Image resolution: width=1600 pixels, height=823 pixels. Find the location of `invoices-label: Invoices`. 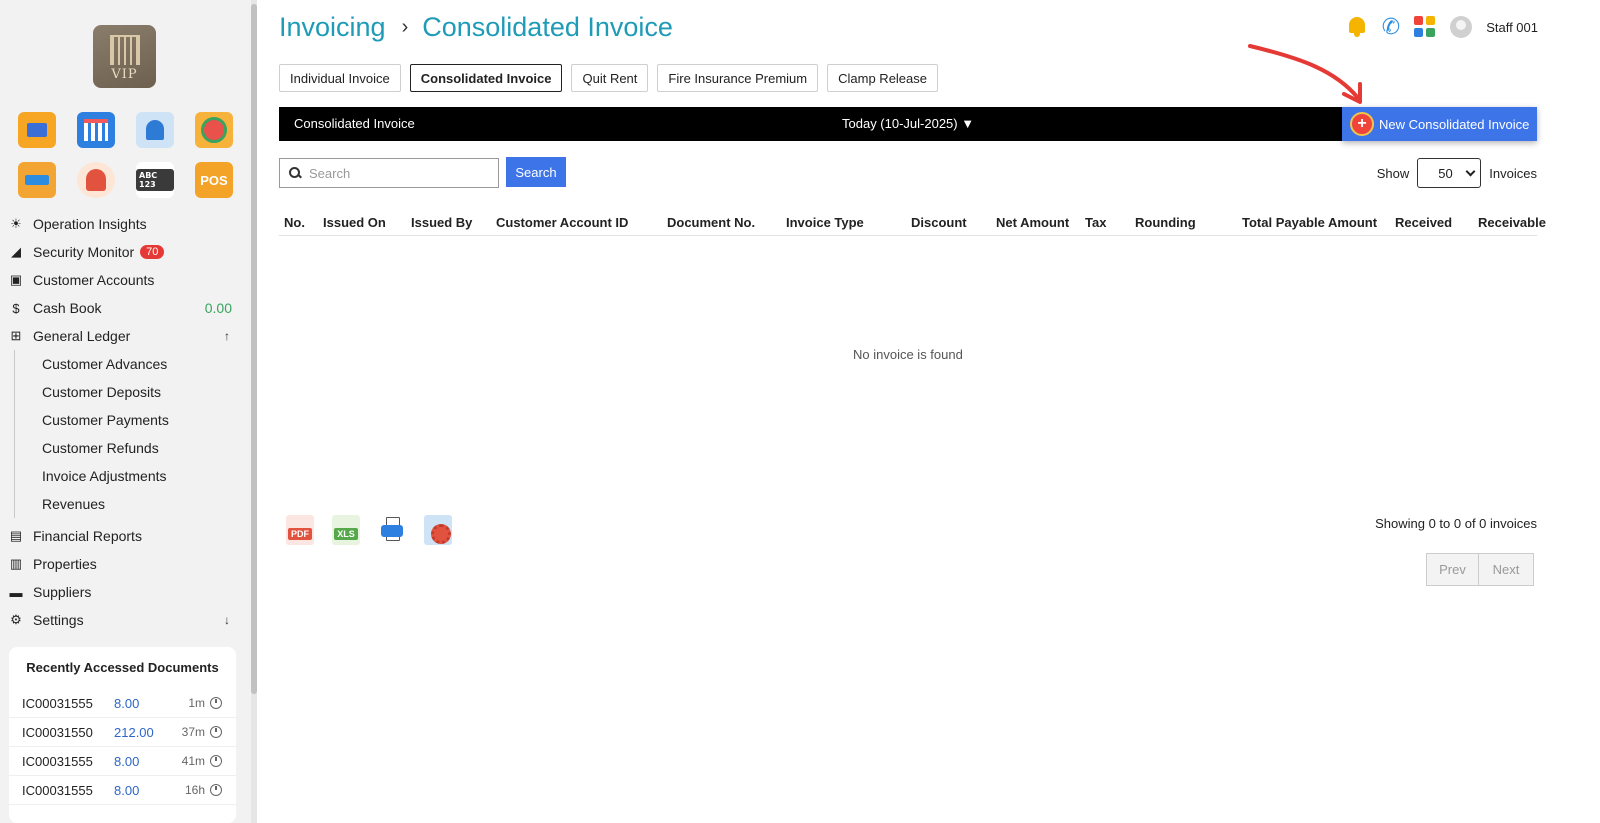

invoices-label: Invoices is located at coordinates (1513, 173).